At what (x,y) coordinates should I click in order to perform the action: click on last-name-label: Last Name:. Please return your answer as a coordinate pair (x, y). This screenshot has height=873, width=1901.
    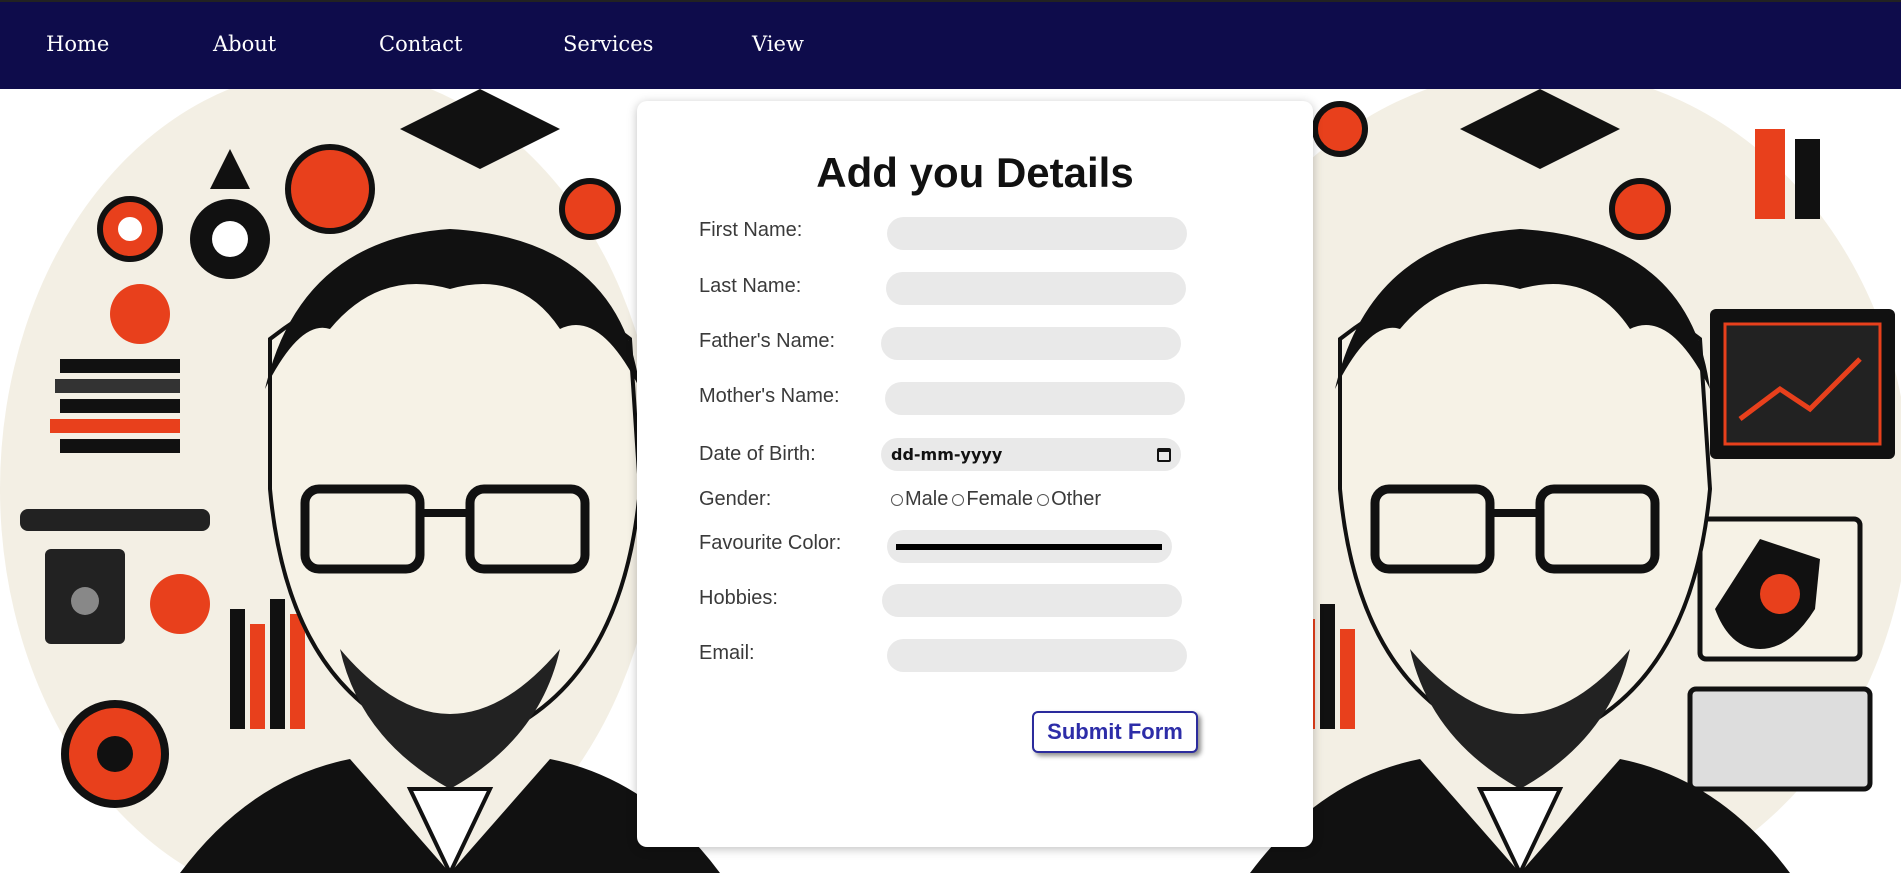
    Looking at the image, I should click on (750, 286).